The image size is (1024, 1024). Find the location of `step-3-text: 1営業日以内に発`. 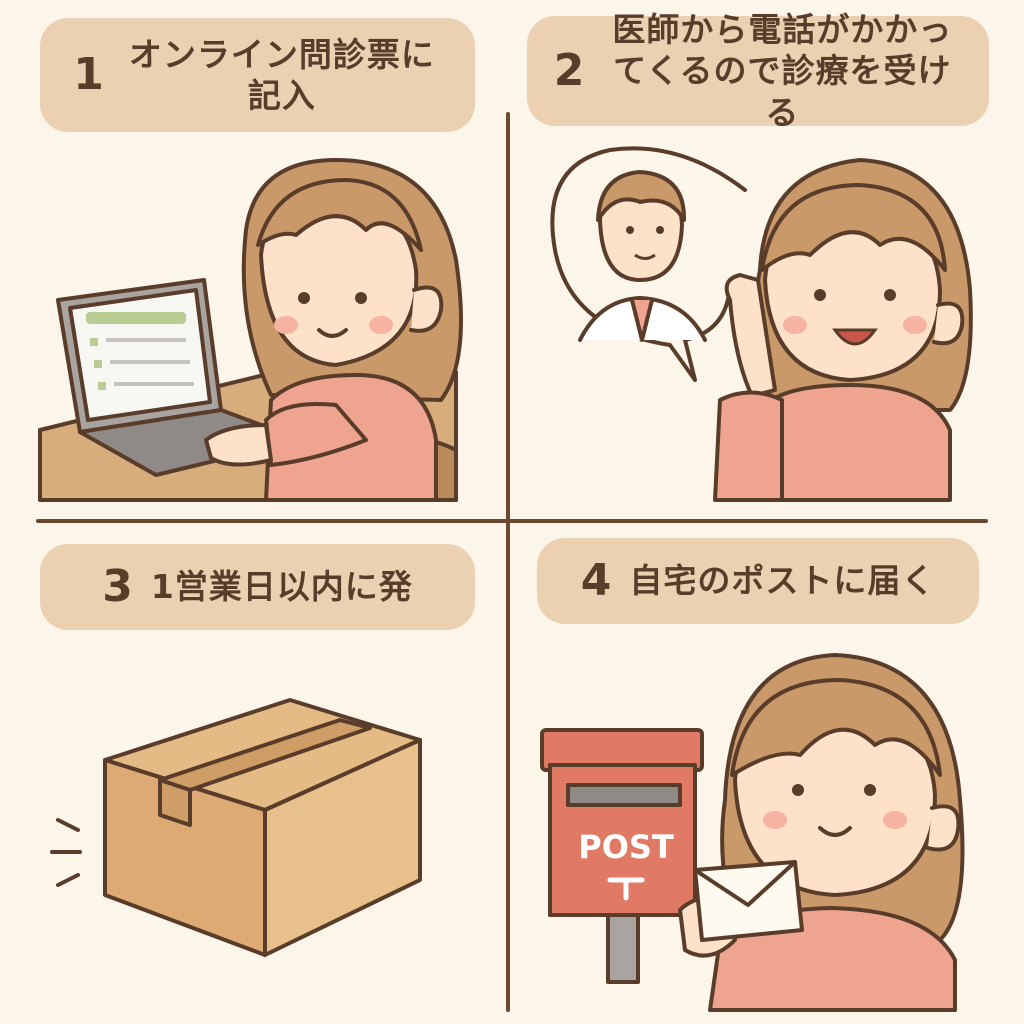

step-3-text: 1営業日以内に発 is located at coordinates (281, 587).